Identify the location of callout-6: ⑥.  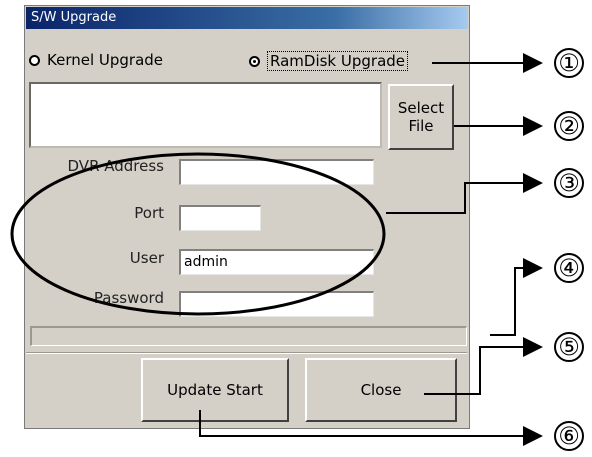
(569, 436).